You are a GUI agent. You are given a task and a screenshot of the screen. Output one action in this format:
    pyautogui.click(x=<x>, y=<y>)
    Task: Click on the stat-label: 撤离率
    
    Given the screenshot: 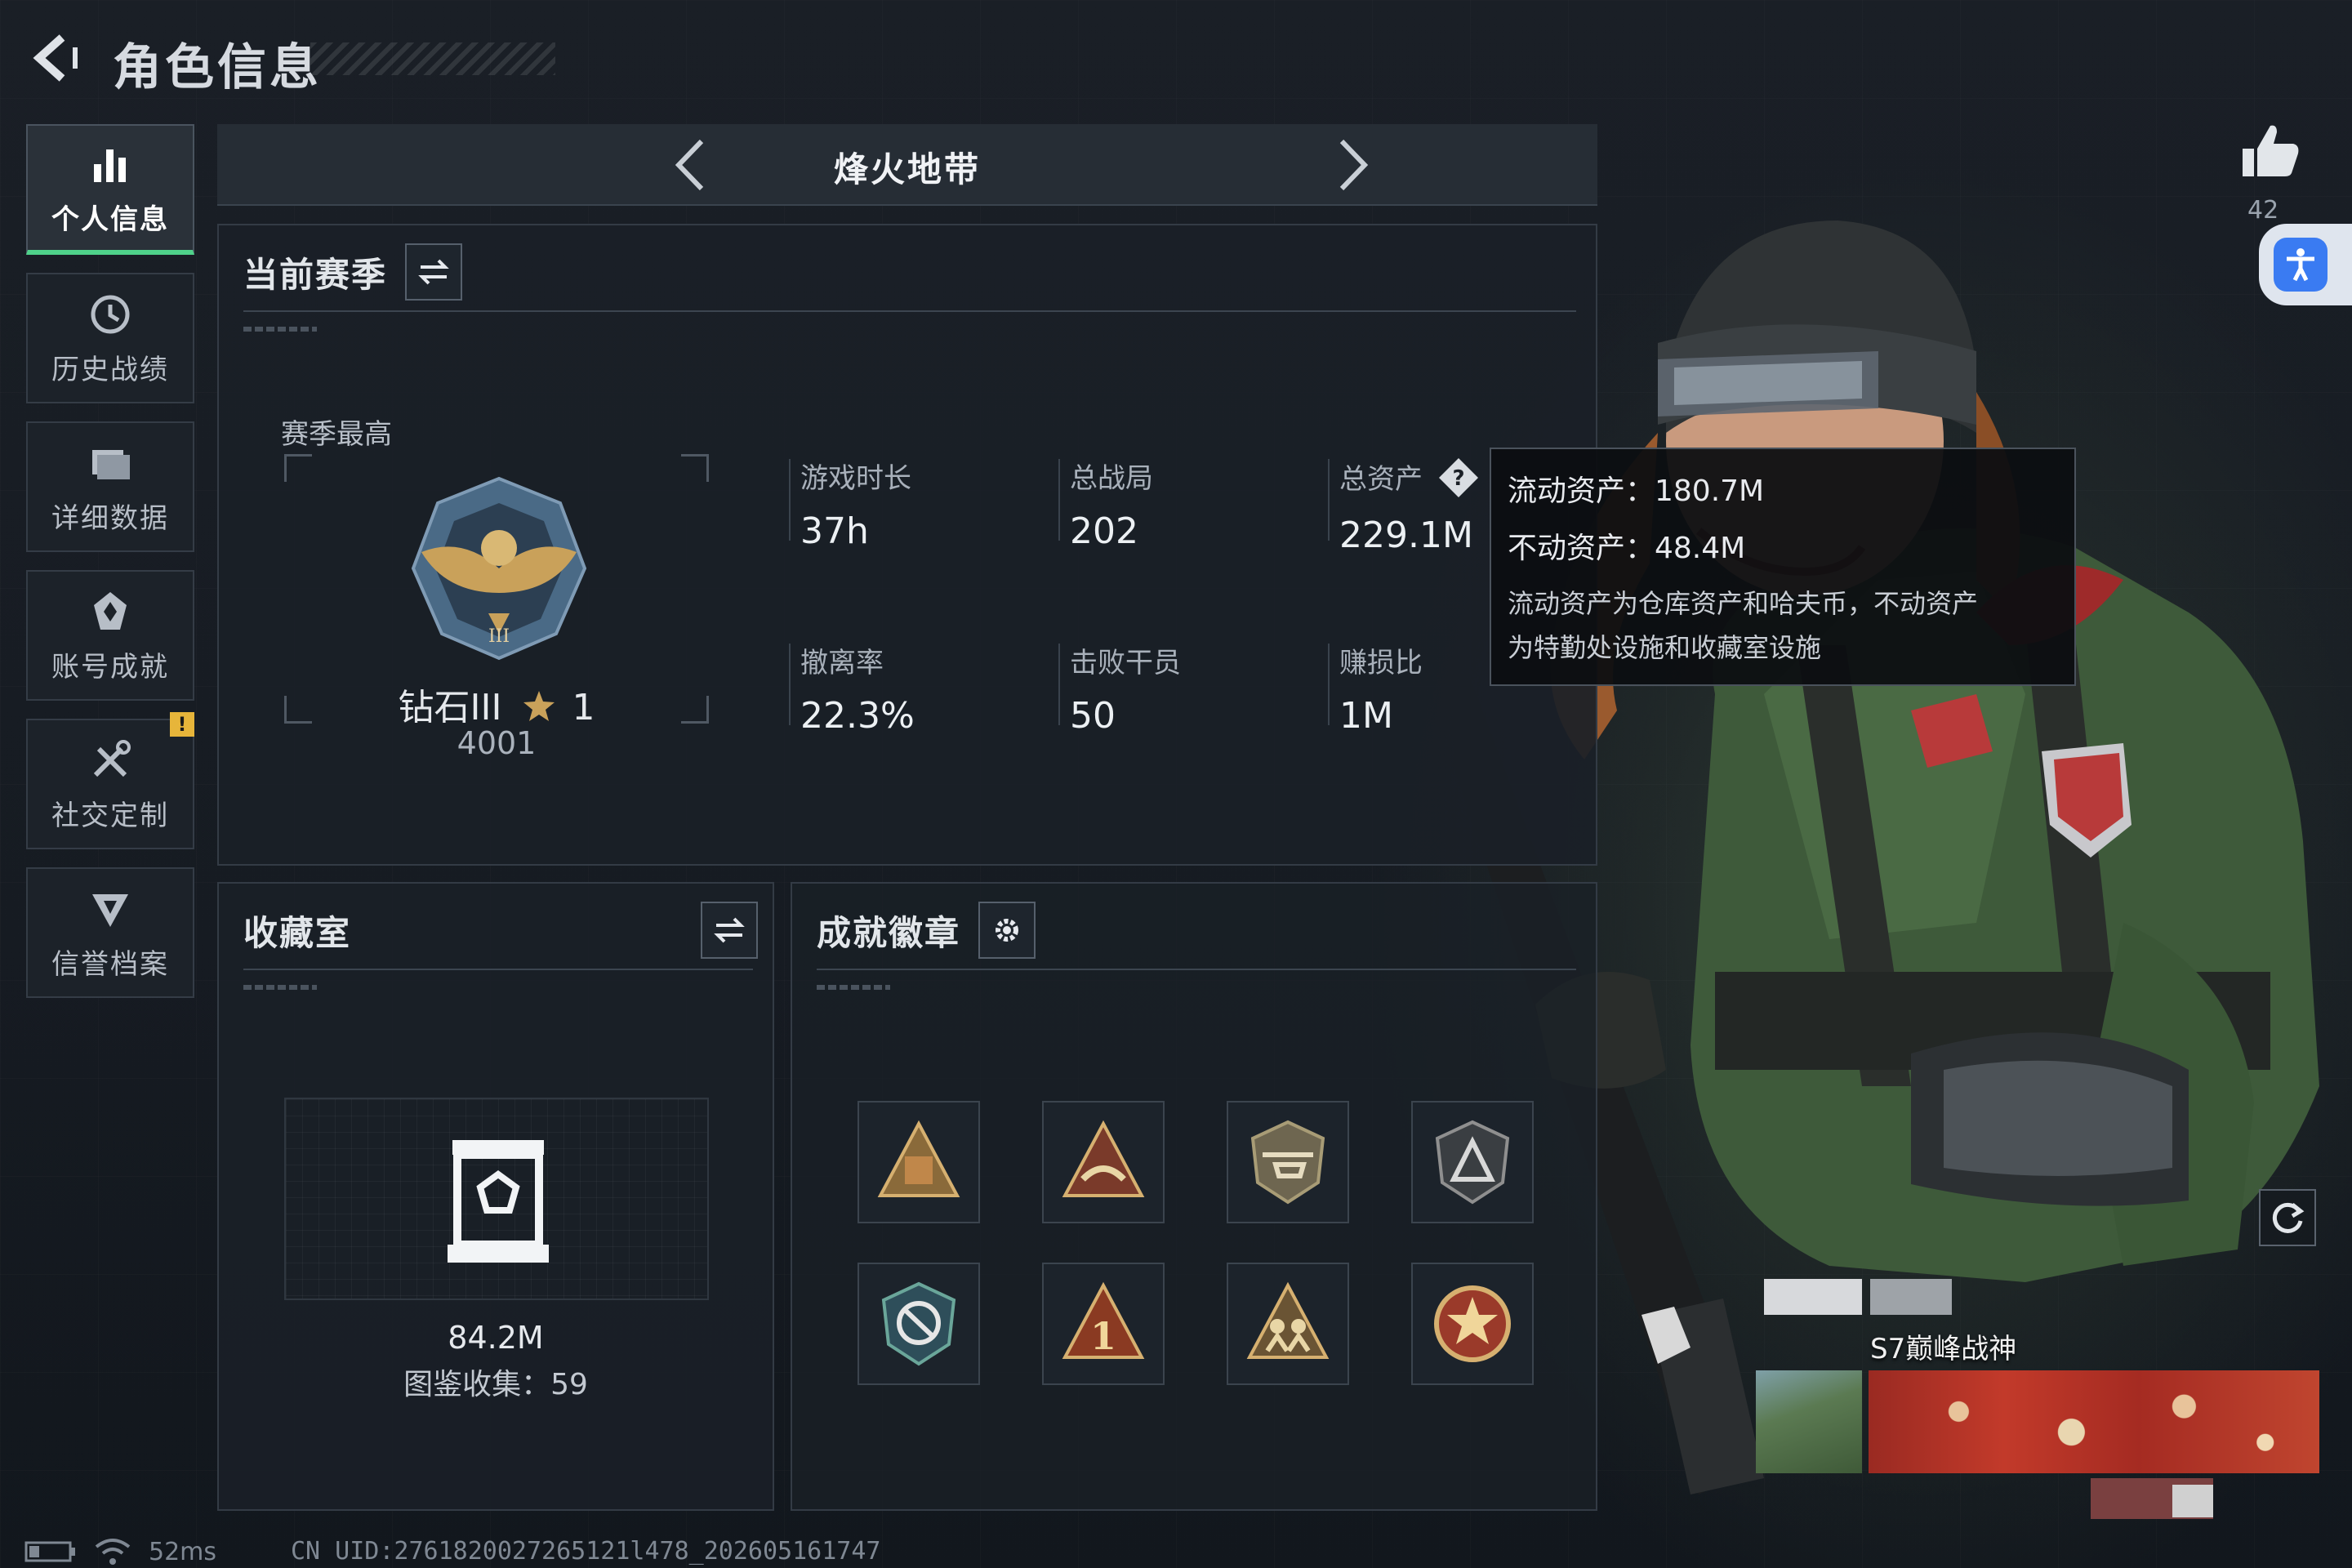 What is the action you would take?
    pyautogui.click(x=842, y=663)
    